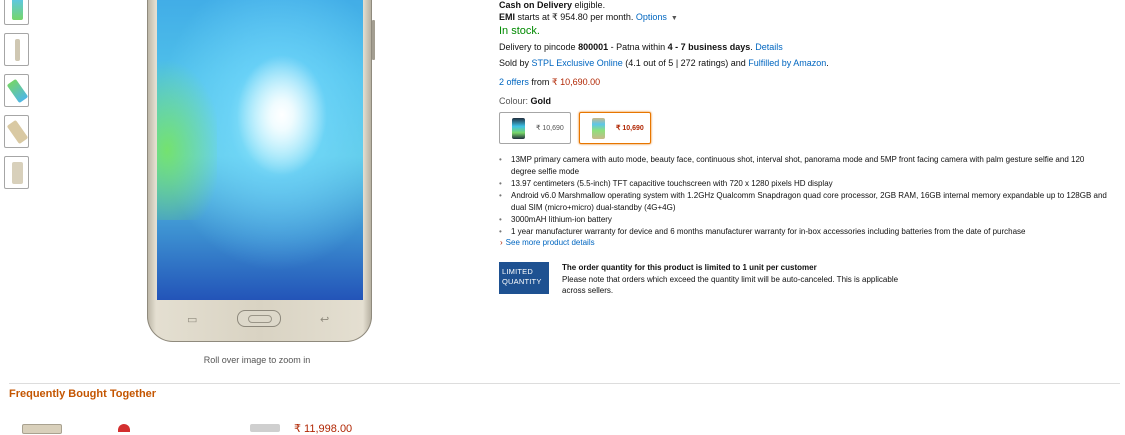  I want to click on delivery-city: - Patna within, so click(638, 47).